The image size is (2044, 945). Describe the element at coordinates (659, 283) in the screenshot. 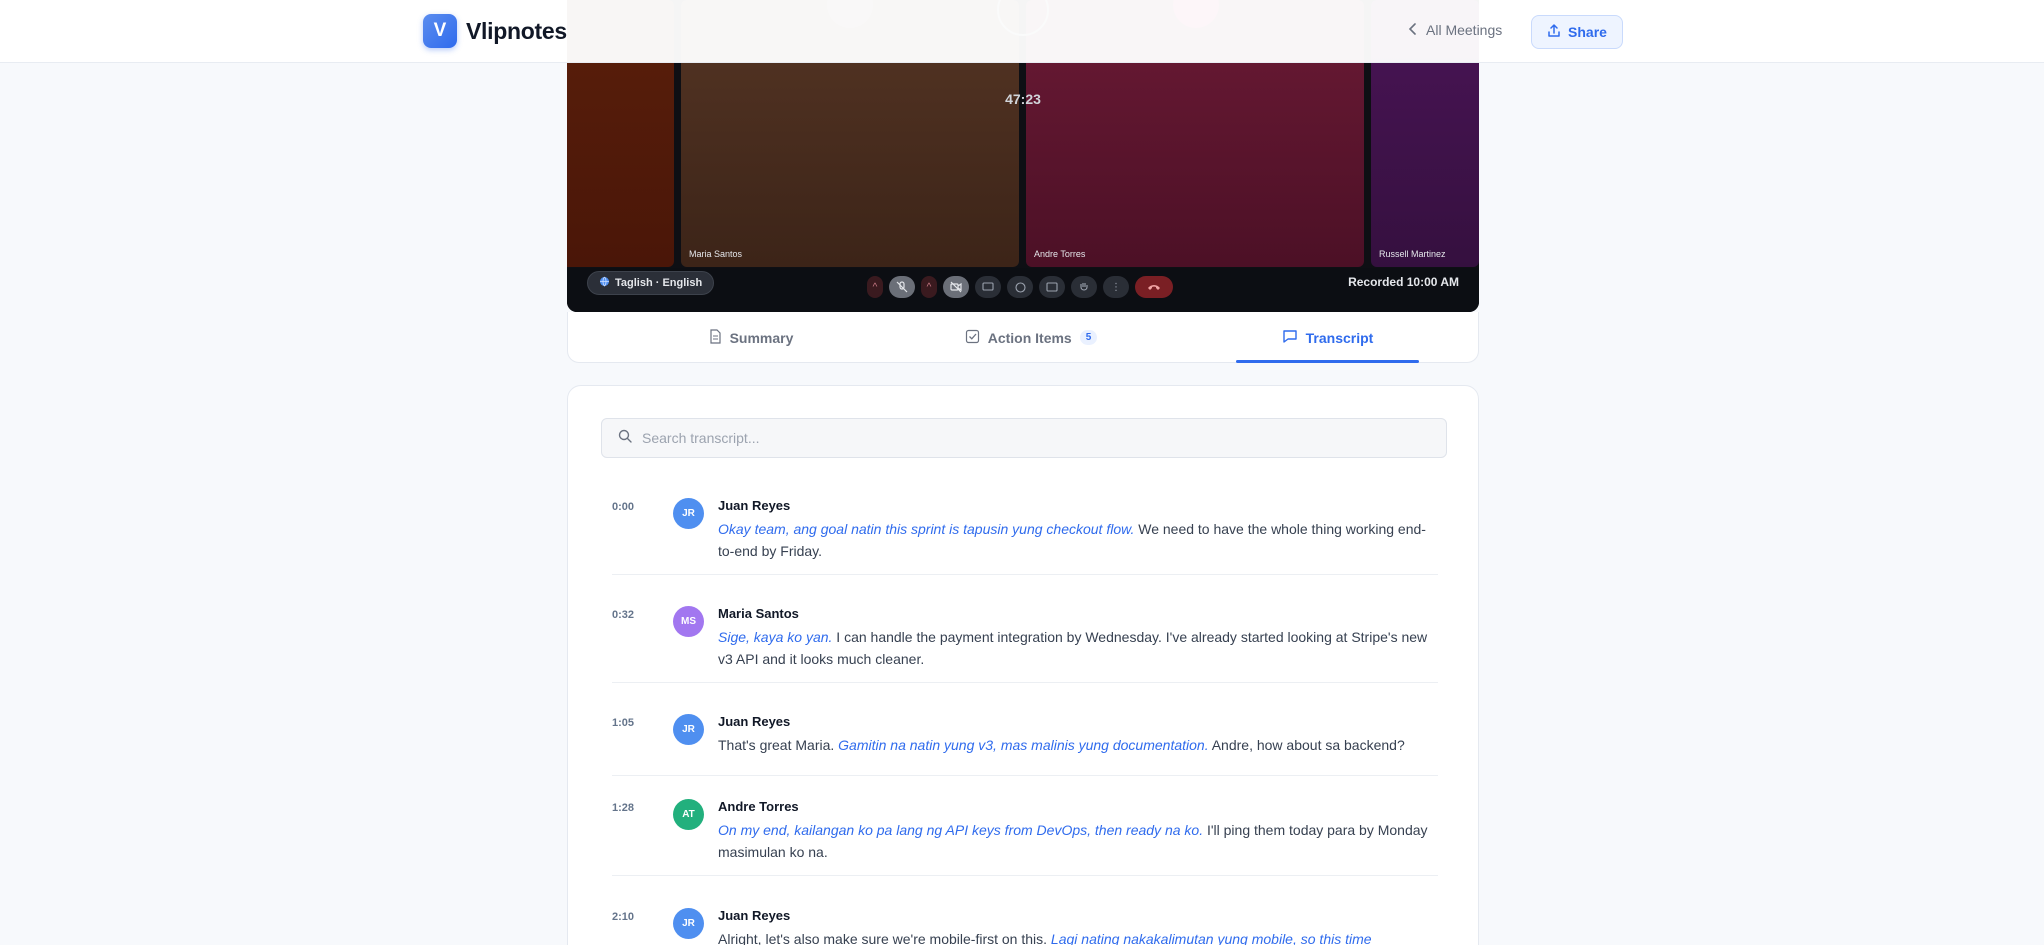

I see `language-label: Taglish · English` at that location.